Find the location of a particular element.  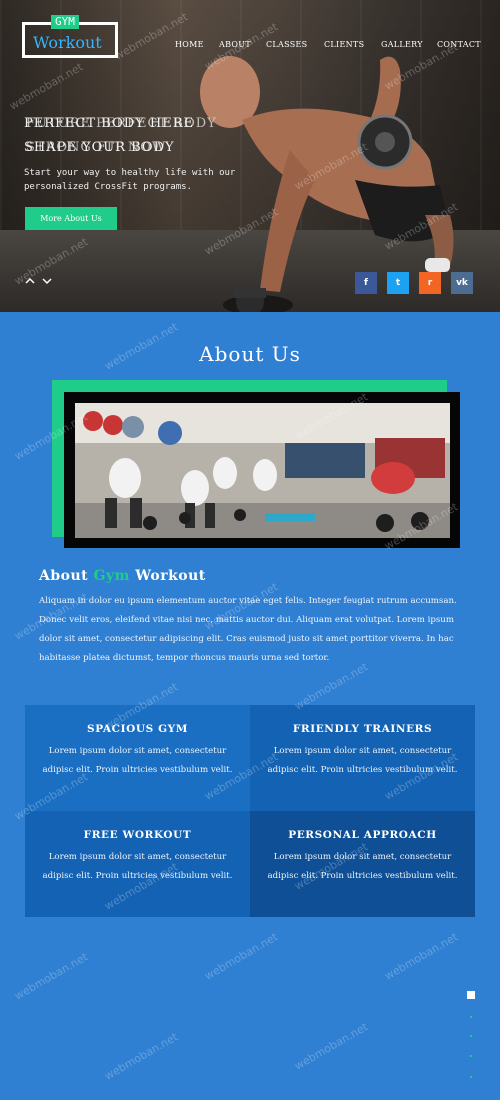

about-heading-post: Workout is located at coordinates (167, 576).